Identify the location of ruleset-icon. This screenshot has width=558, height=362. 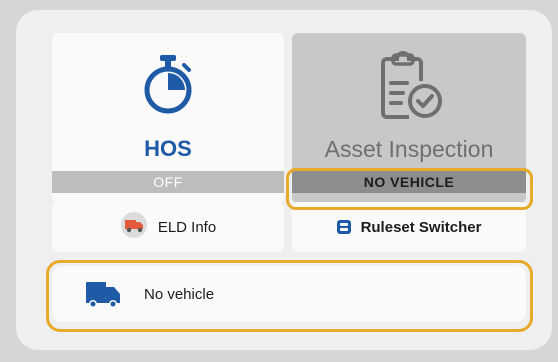
(343, 227).